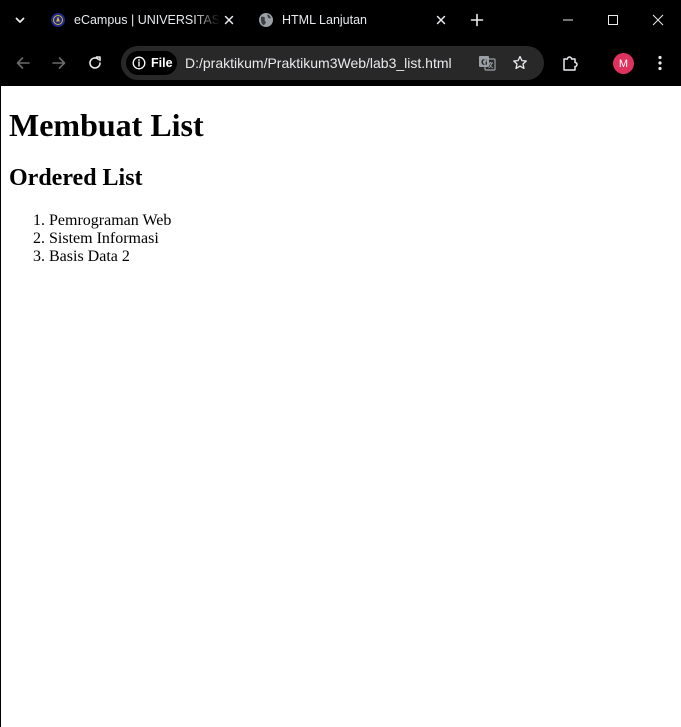 The width and height of the screenshot is (681, 727). I want to click on browser-menu-button, so click(660, 63).